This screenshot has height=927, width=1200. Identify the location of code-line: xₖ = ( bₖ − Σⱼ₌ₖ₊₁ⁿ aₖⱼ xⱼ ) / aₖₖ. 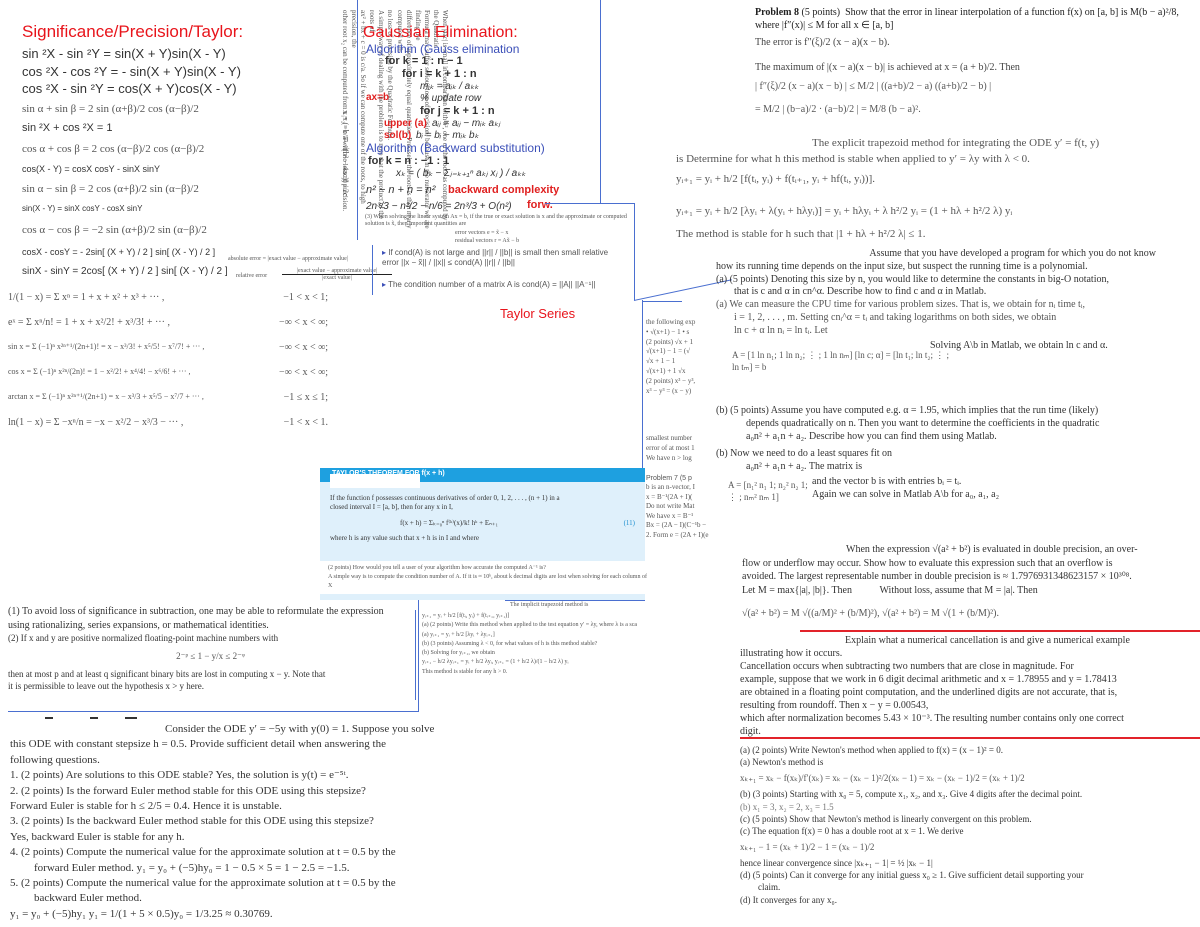
(461, 173).